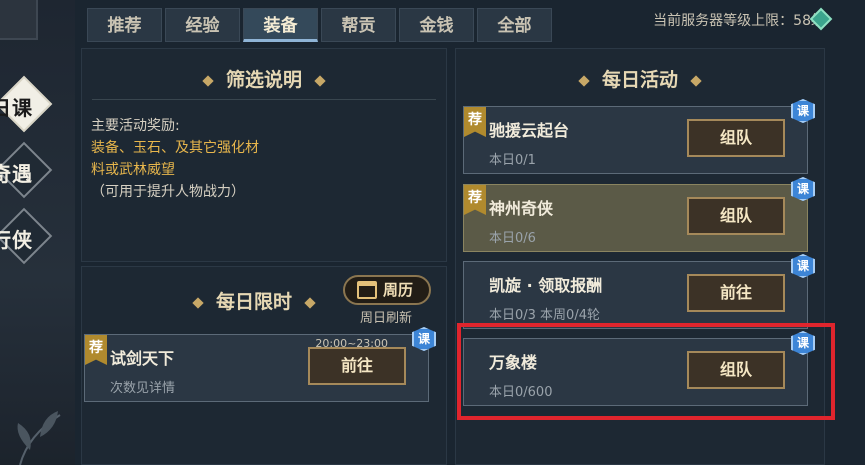 This screenshot has height=465, width=865. I want to click on category-tabs: 推荐 经验 装备 帮贡 金钱 全部, so click(319, 25).